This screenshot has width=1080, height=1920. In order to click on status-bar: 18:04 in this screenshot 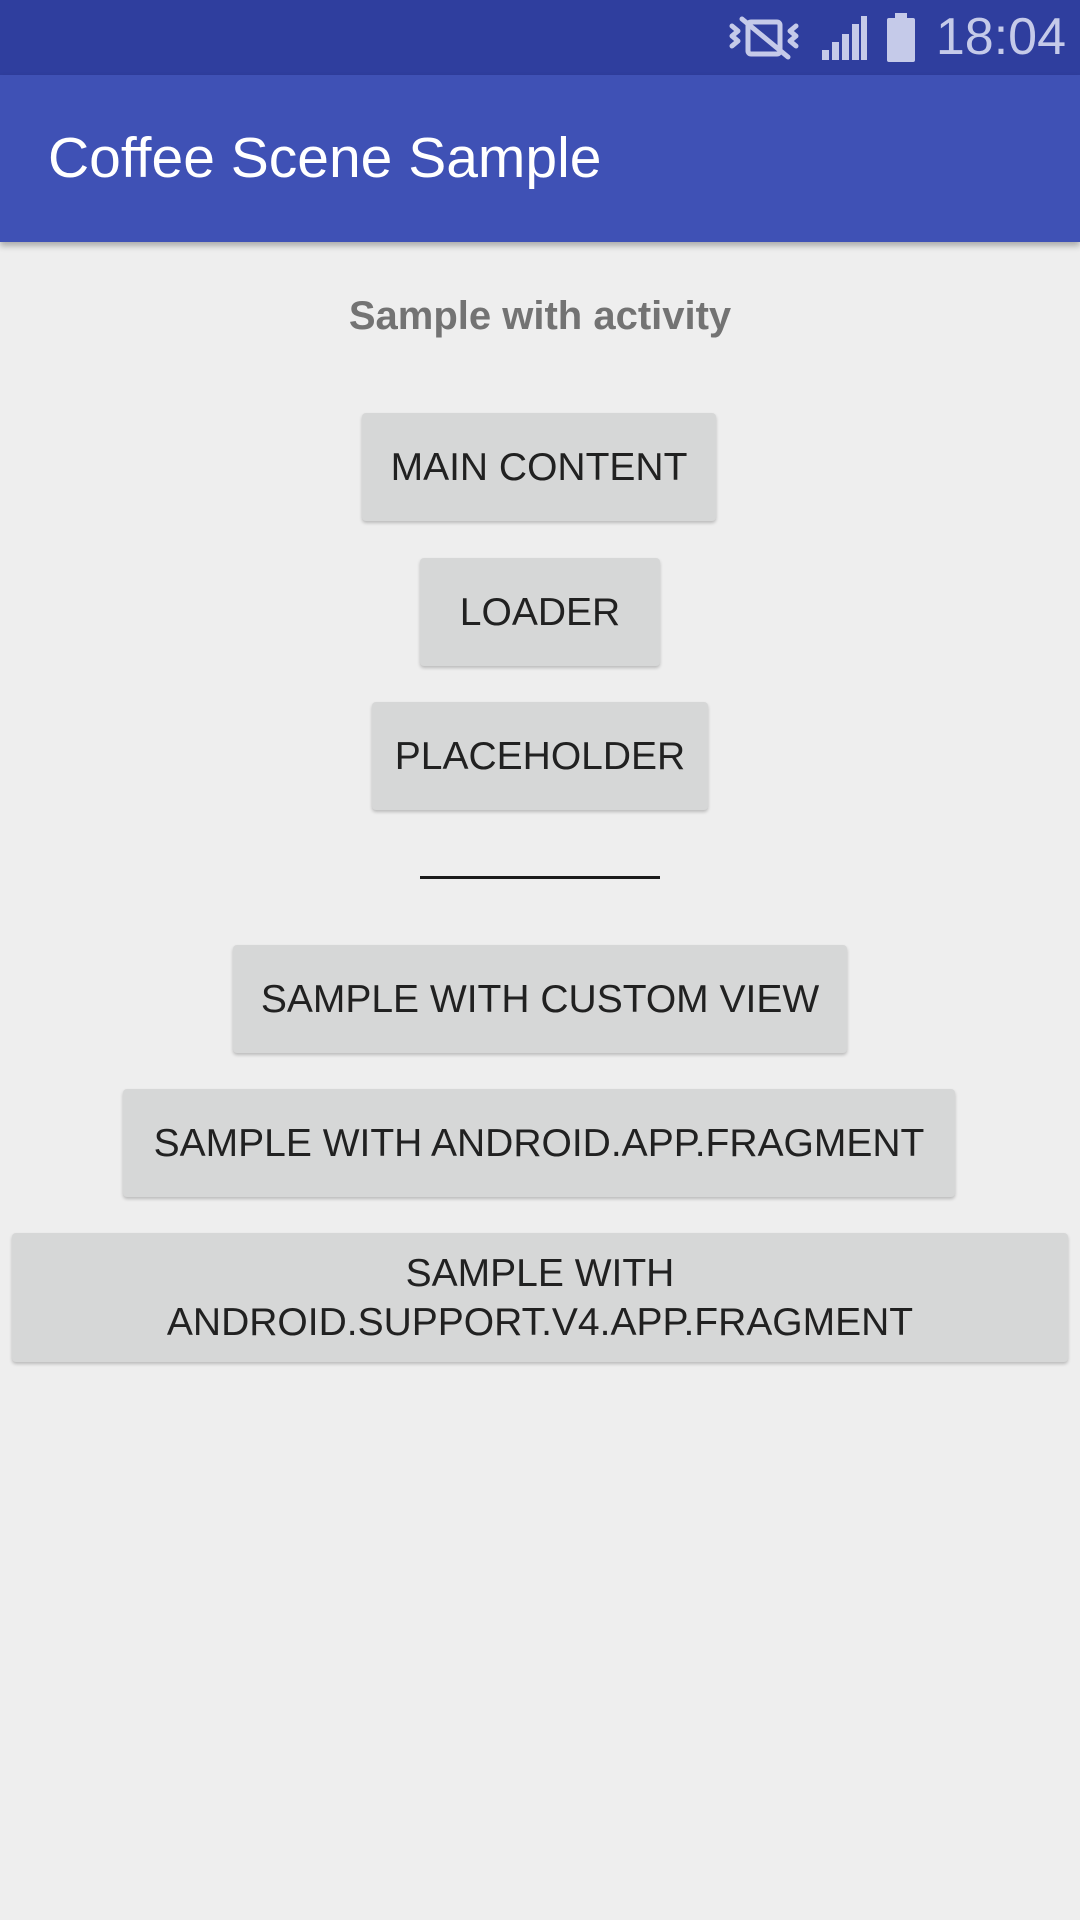, I will do `click(540, 37)`.